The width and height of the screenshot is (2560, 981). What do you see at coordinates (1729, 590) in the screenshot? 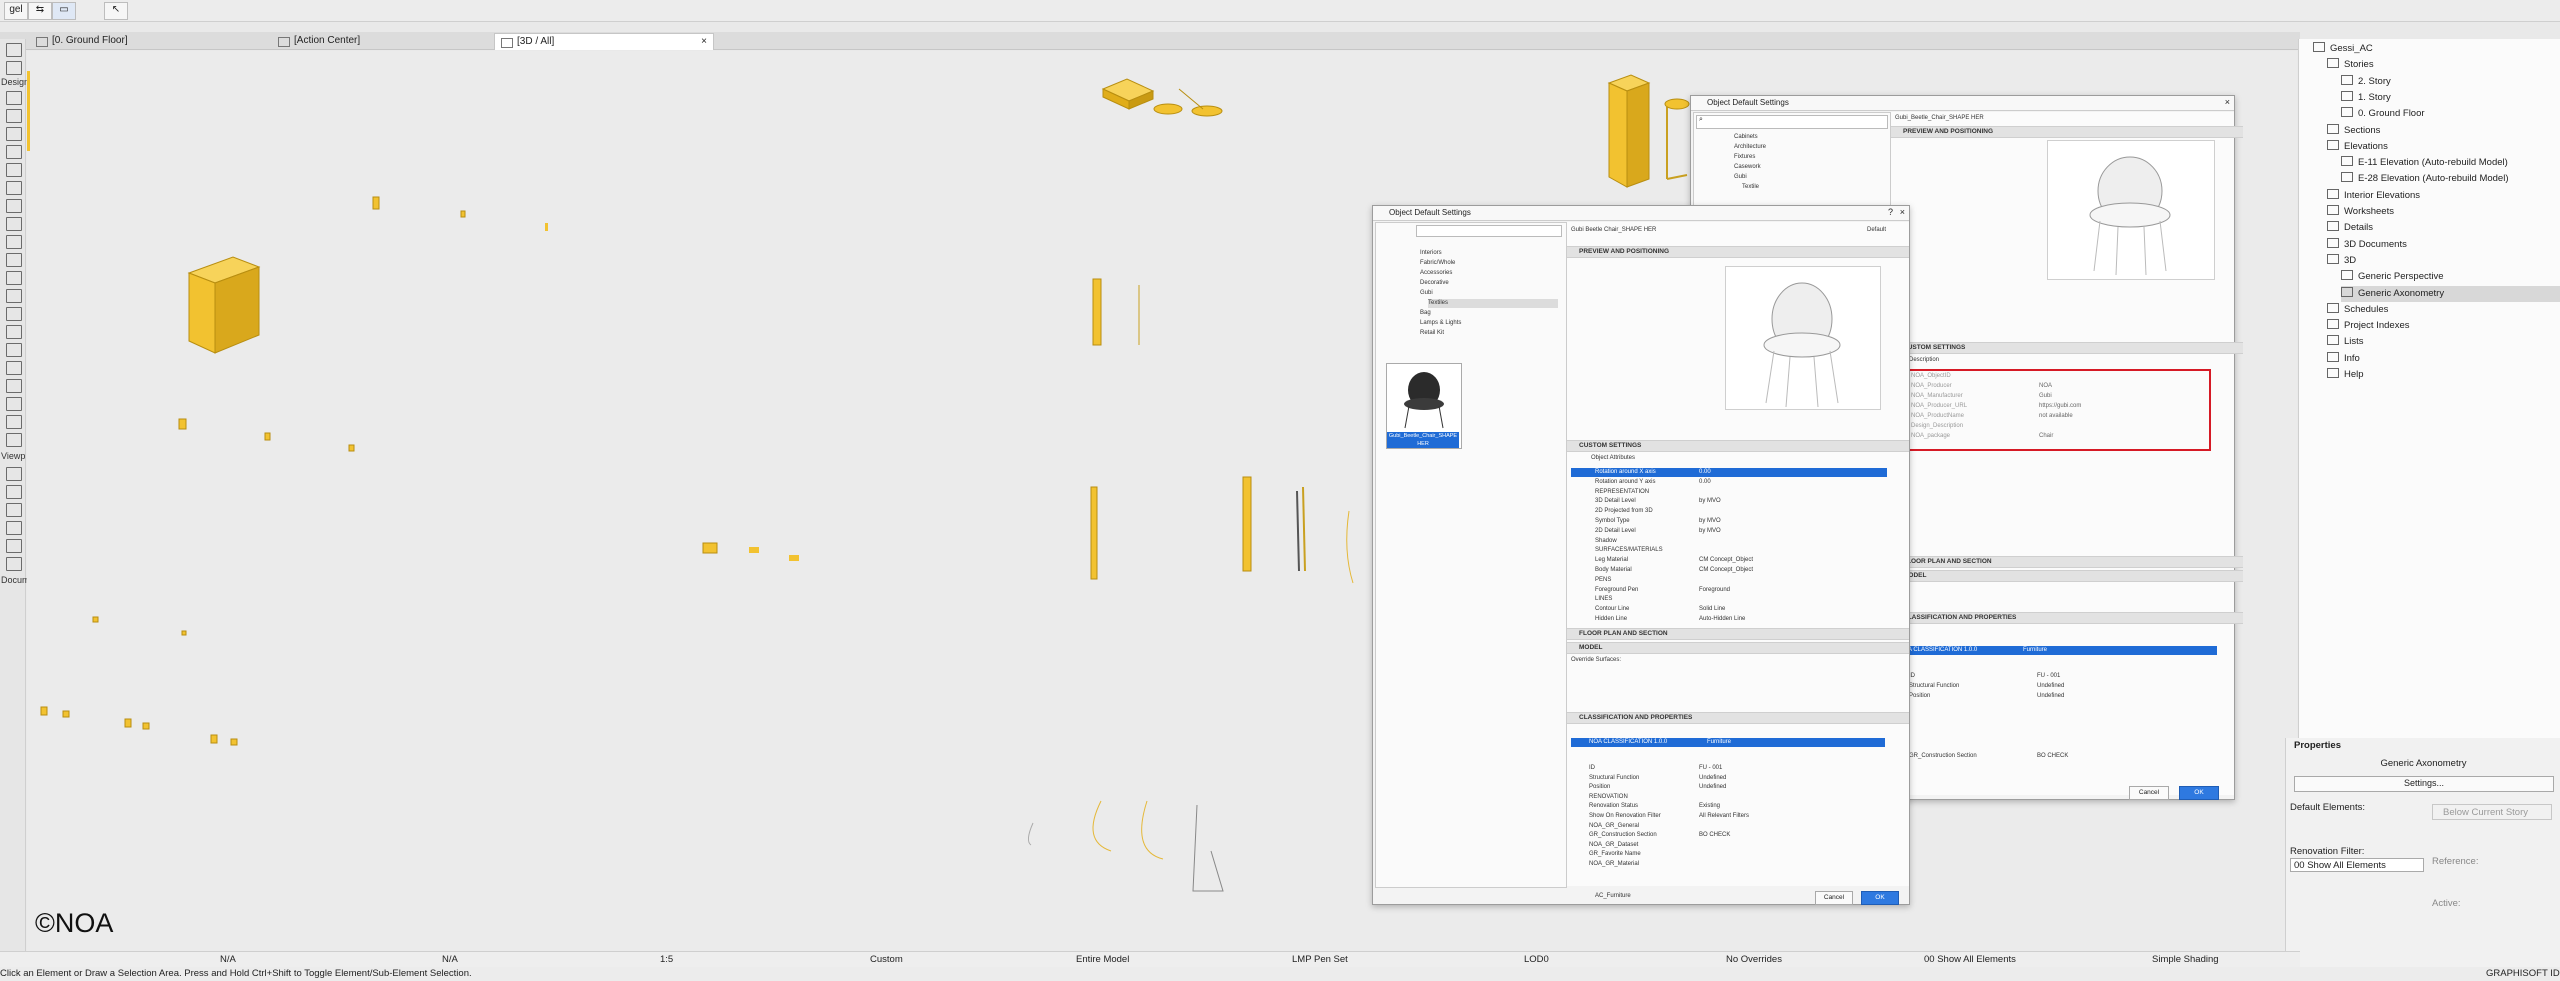
I see `param-row: Foreground Pen Foreground` at bounding box center [1729, 590].